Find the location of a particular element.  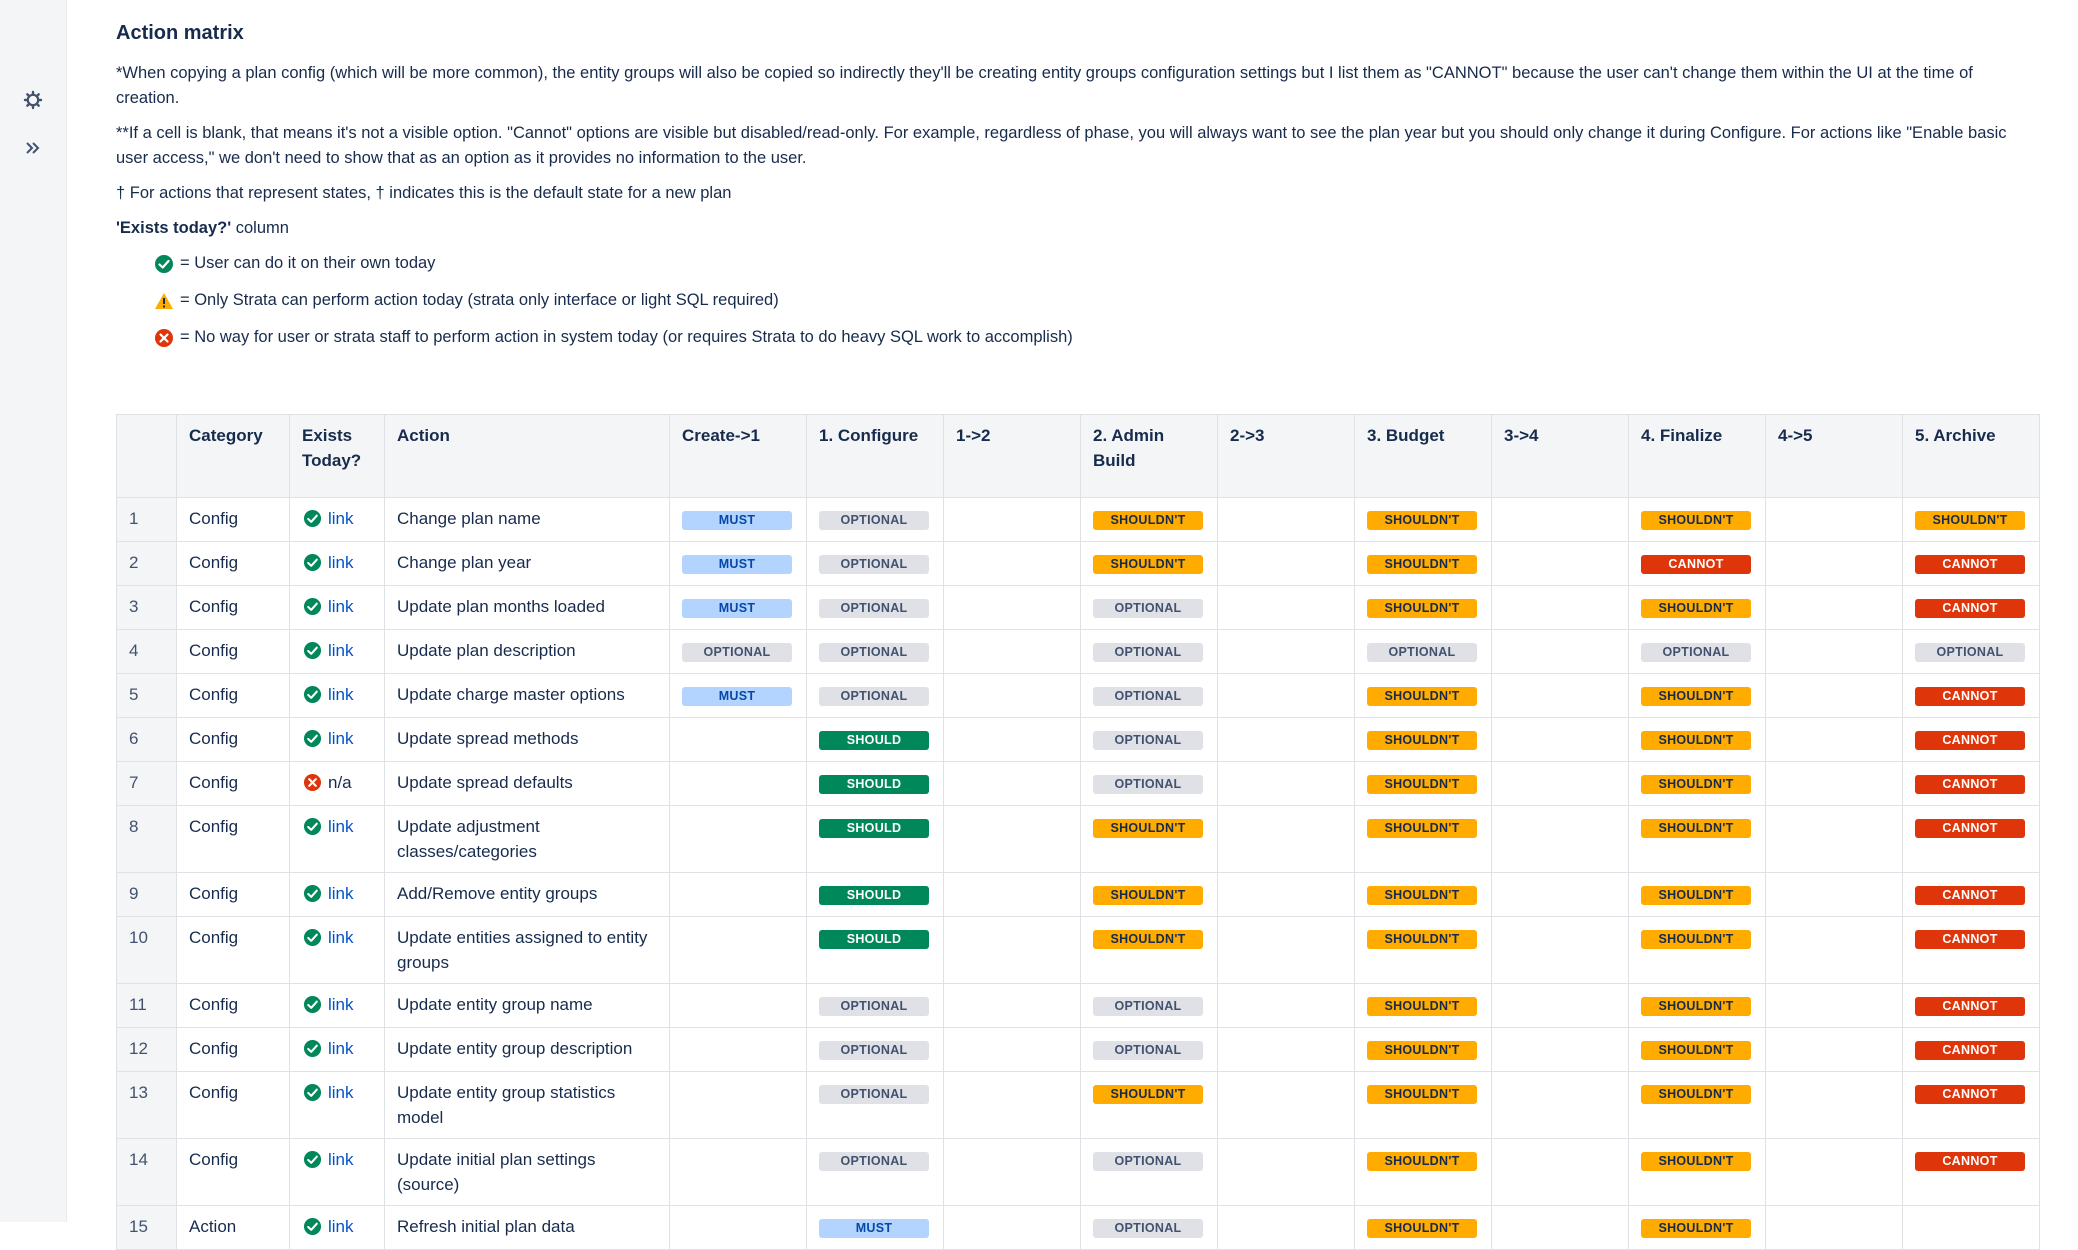

column-header: Exists Today? is located at coordinates (337, 456).